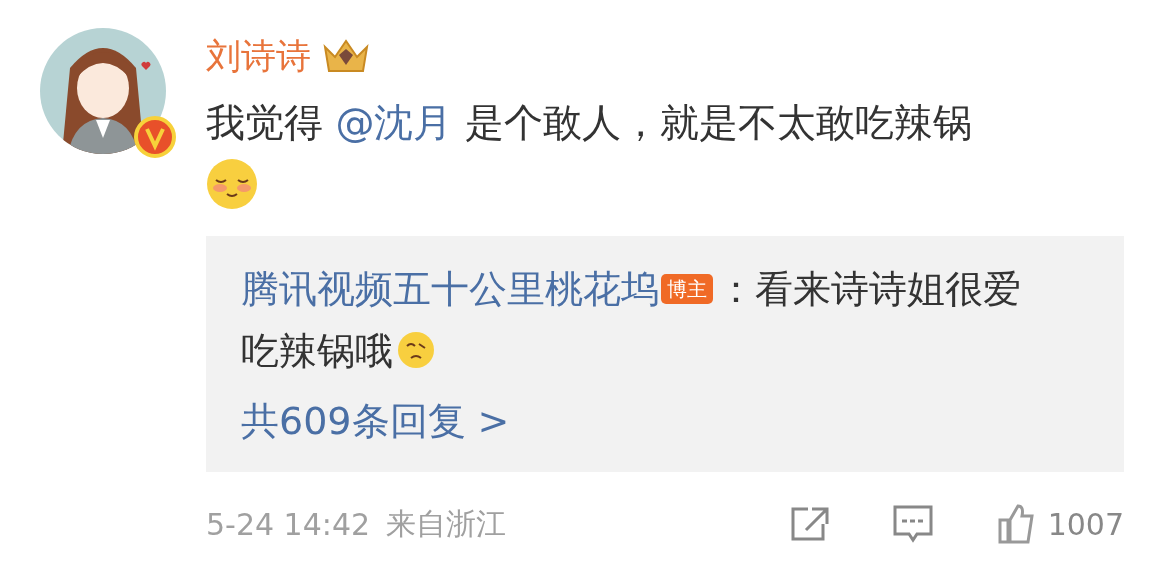 Image resolution: width=1170 pixels, height=568 pixels. What do you see at coordinates (912, 524) in the screenshot?
I see `comment-icon` at bounding box center [912, 524].